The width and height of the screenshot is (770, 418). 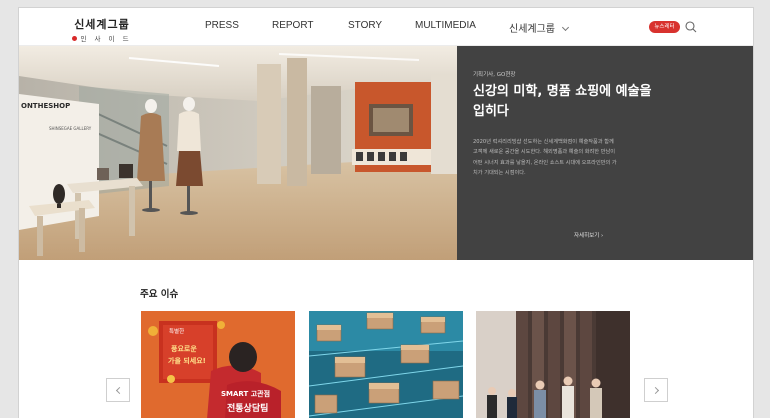 I want to click on store-sign-sub: SHINSEGAE GALLERY, so click(x=70, y=128).